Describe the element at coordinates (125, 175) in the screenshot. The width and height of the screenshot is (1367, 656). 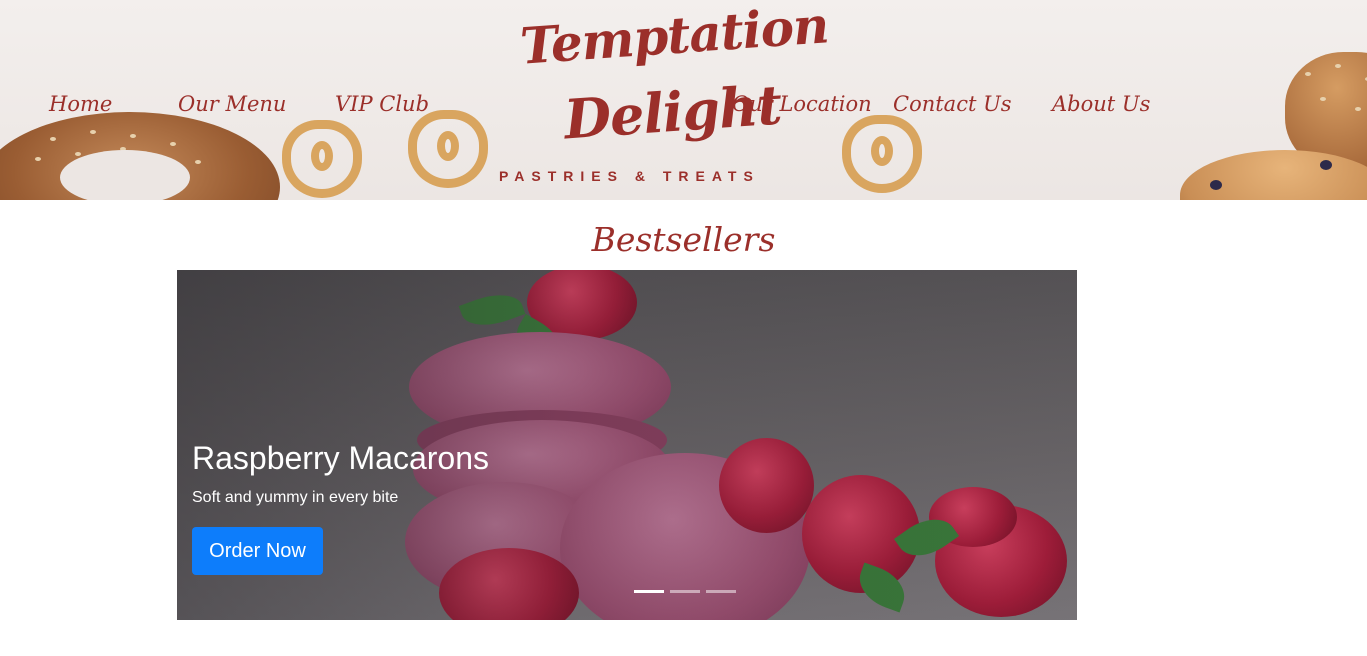
I see `bagel-hole` at that location.